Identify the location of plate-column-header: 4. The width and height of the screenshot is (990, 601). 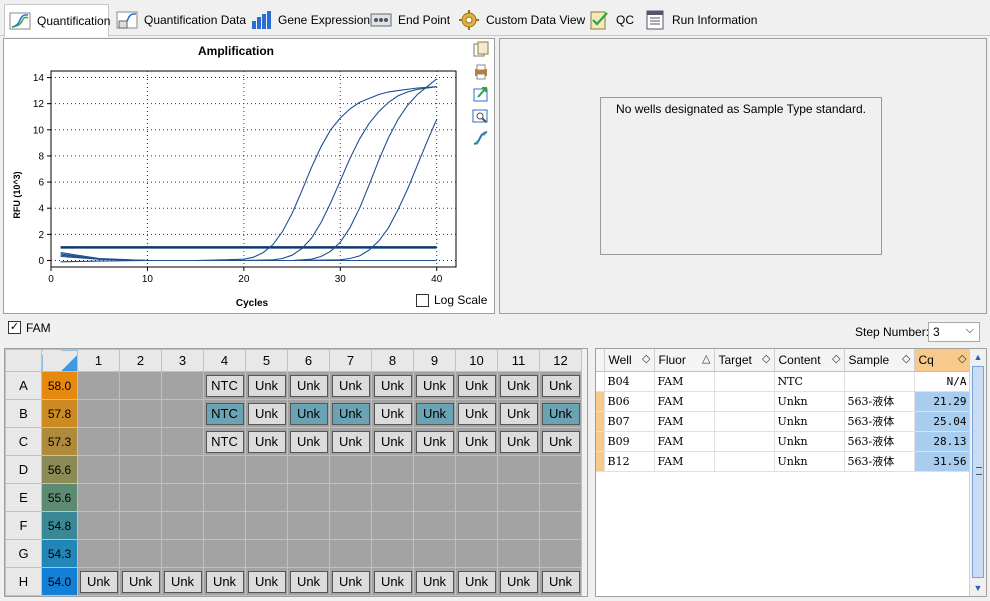
(224, 360).